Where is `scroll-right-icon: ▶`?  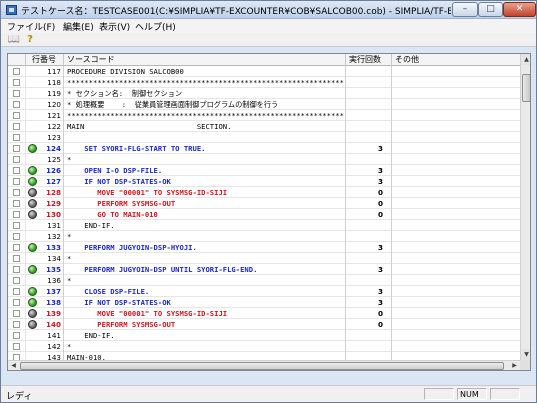 scroll-right-icon: ▶ is located at coordinates (514, 365).